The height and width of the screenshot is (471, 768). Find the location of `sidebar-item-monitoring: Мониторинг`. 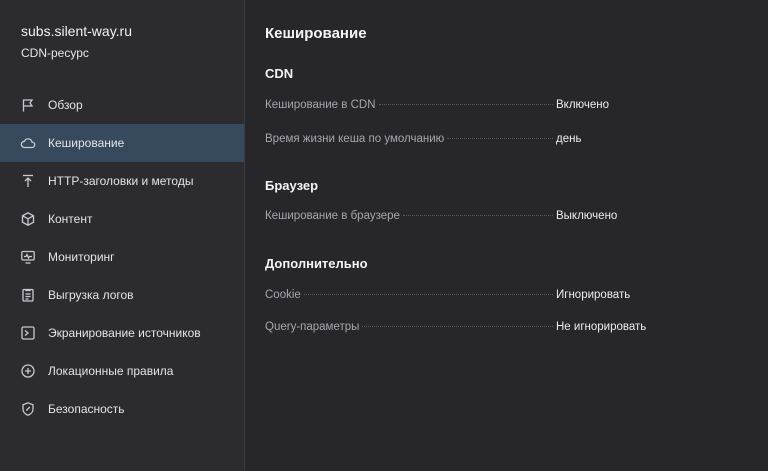

sidebar-item-monitoring: Мониторинг is located at coordinates (122, 257).